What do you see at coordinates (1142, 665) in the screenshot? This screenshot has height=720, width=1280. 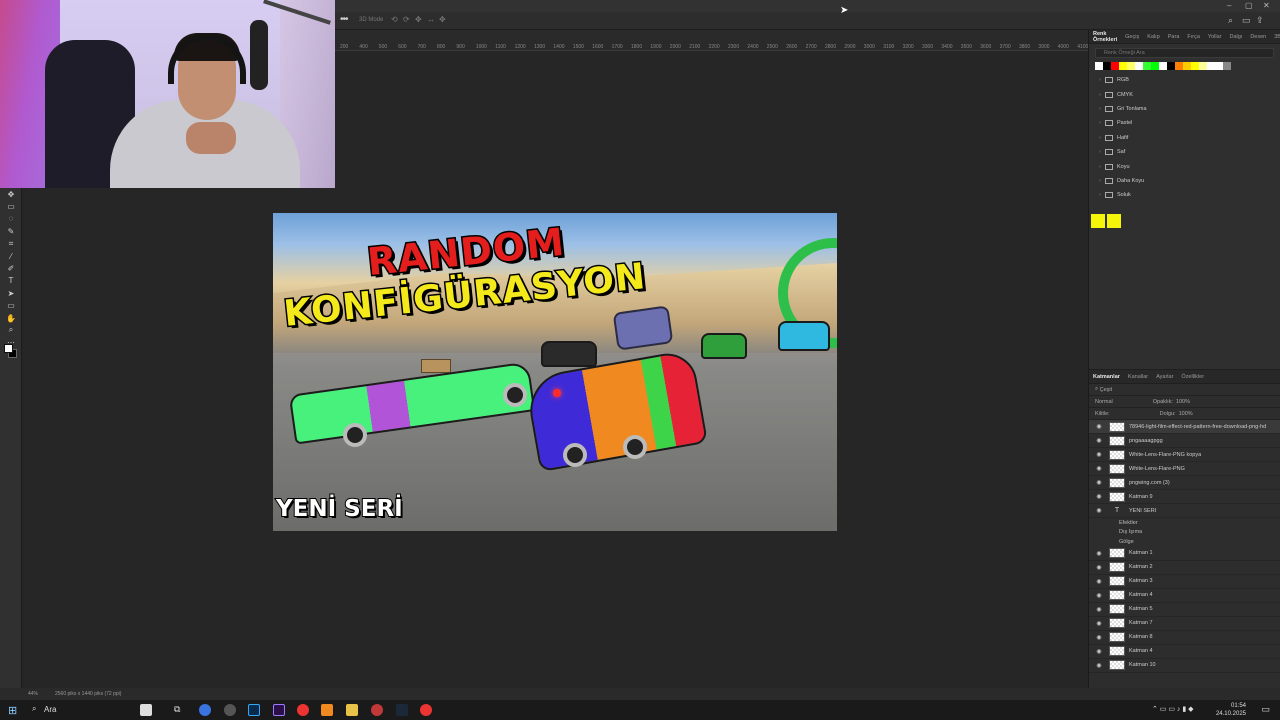 I see `layer-name: Katman 10` at bounding box center [1142, 665].